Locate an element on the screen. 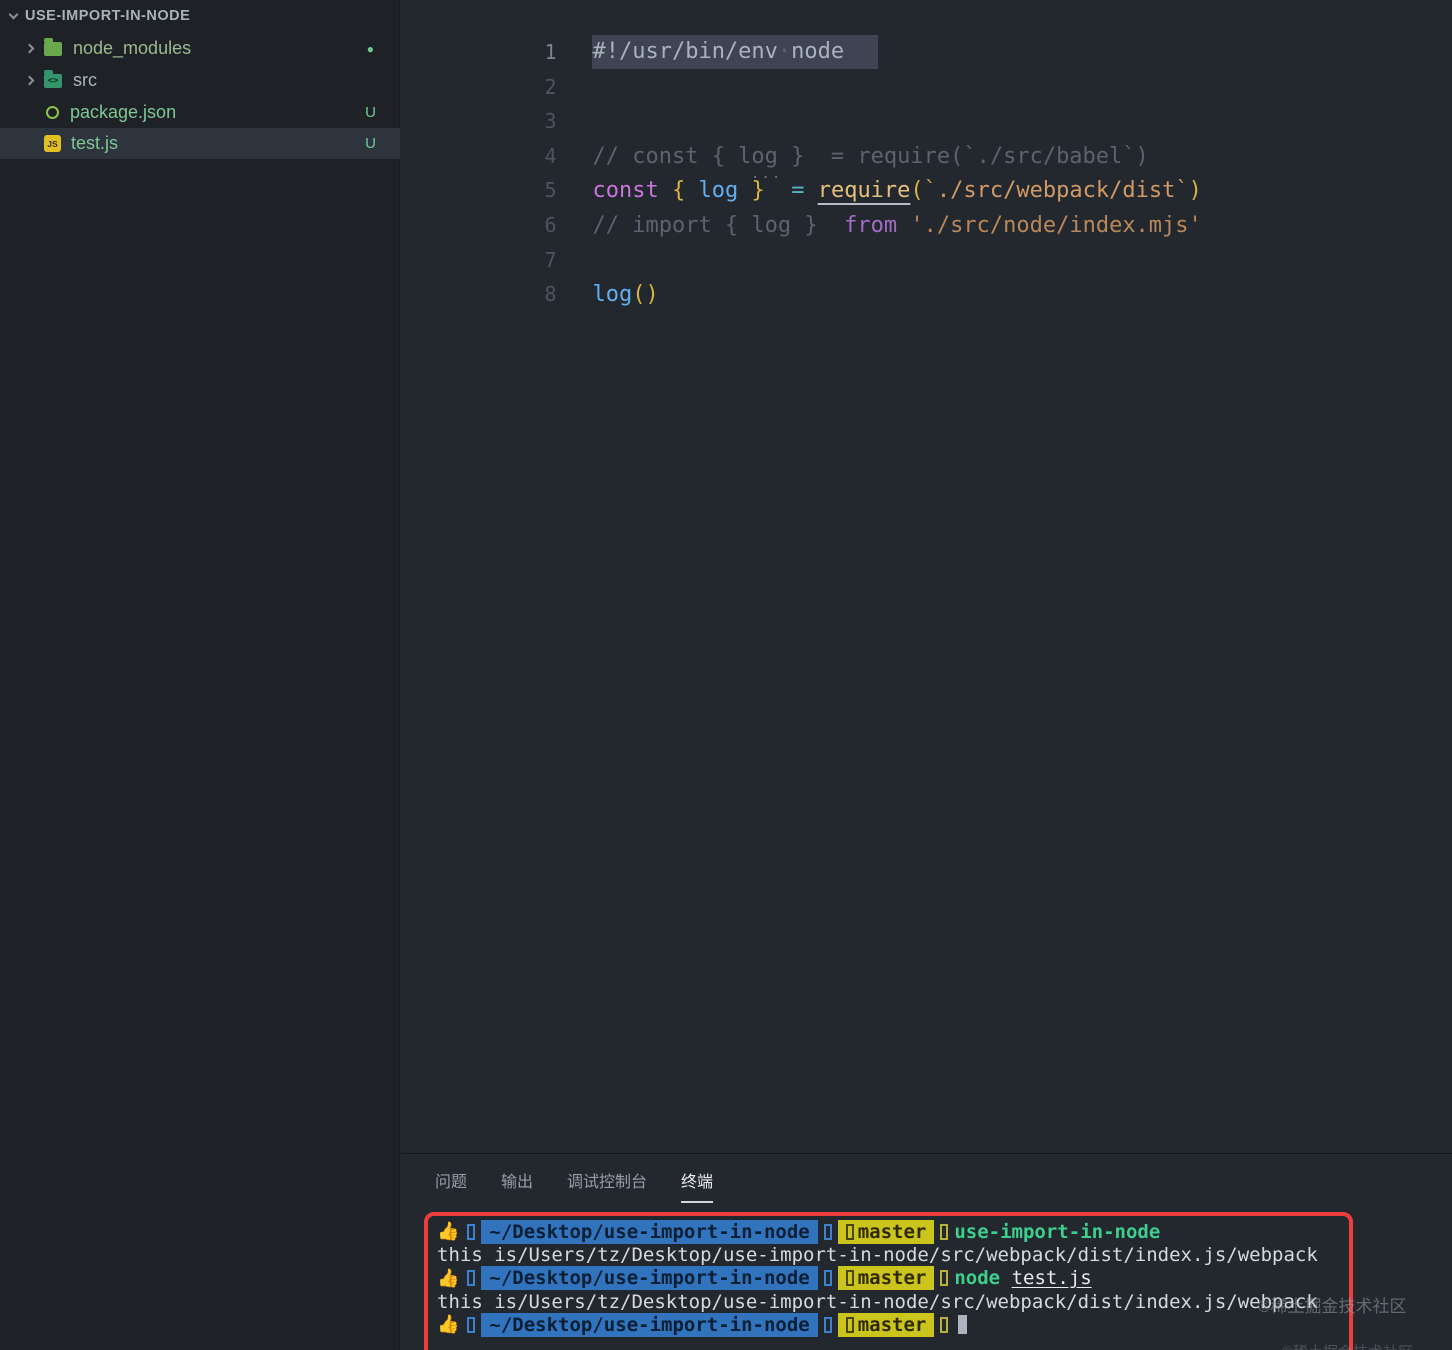 This screenshot has height=1350, width=1452. tree-item-src: src is located at coordinates (200, 80).